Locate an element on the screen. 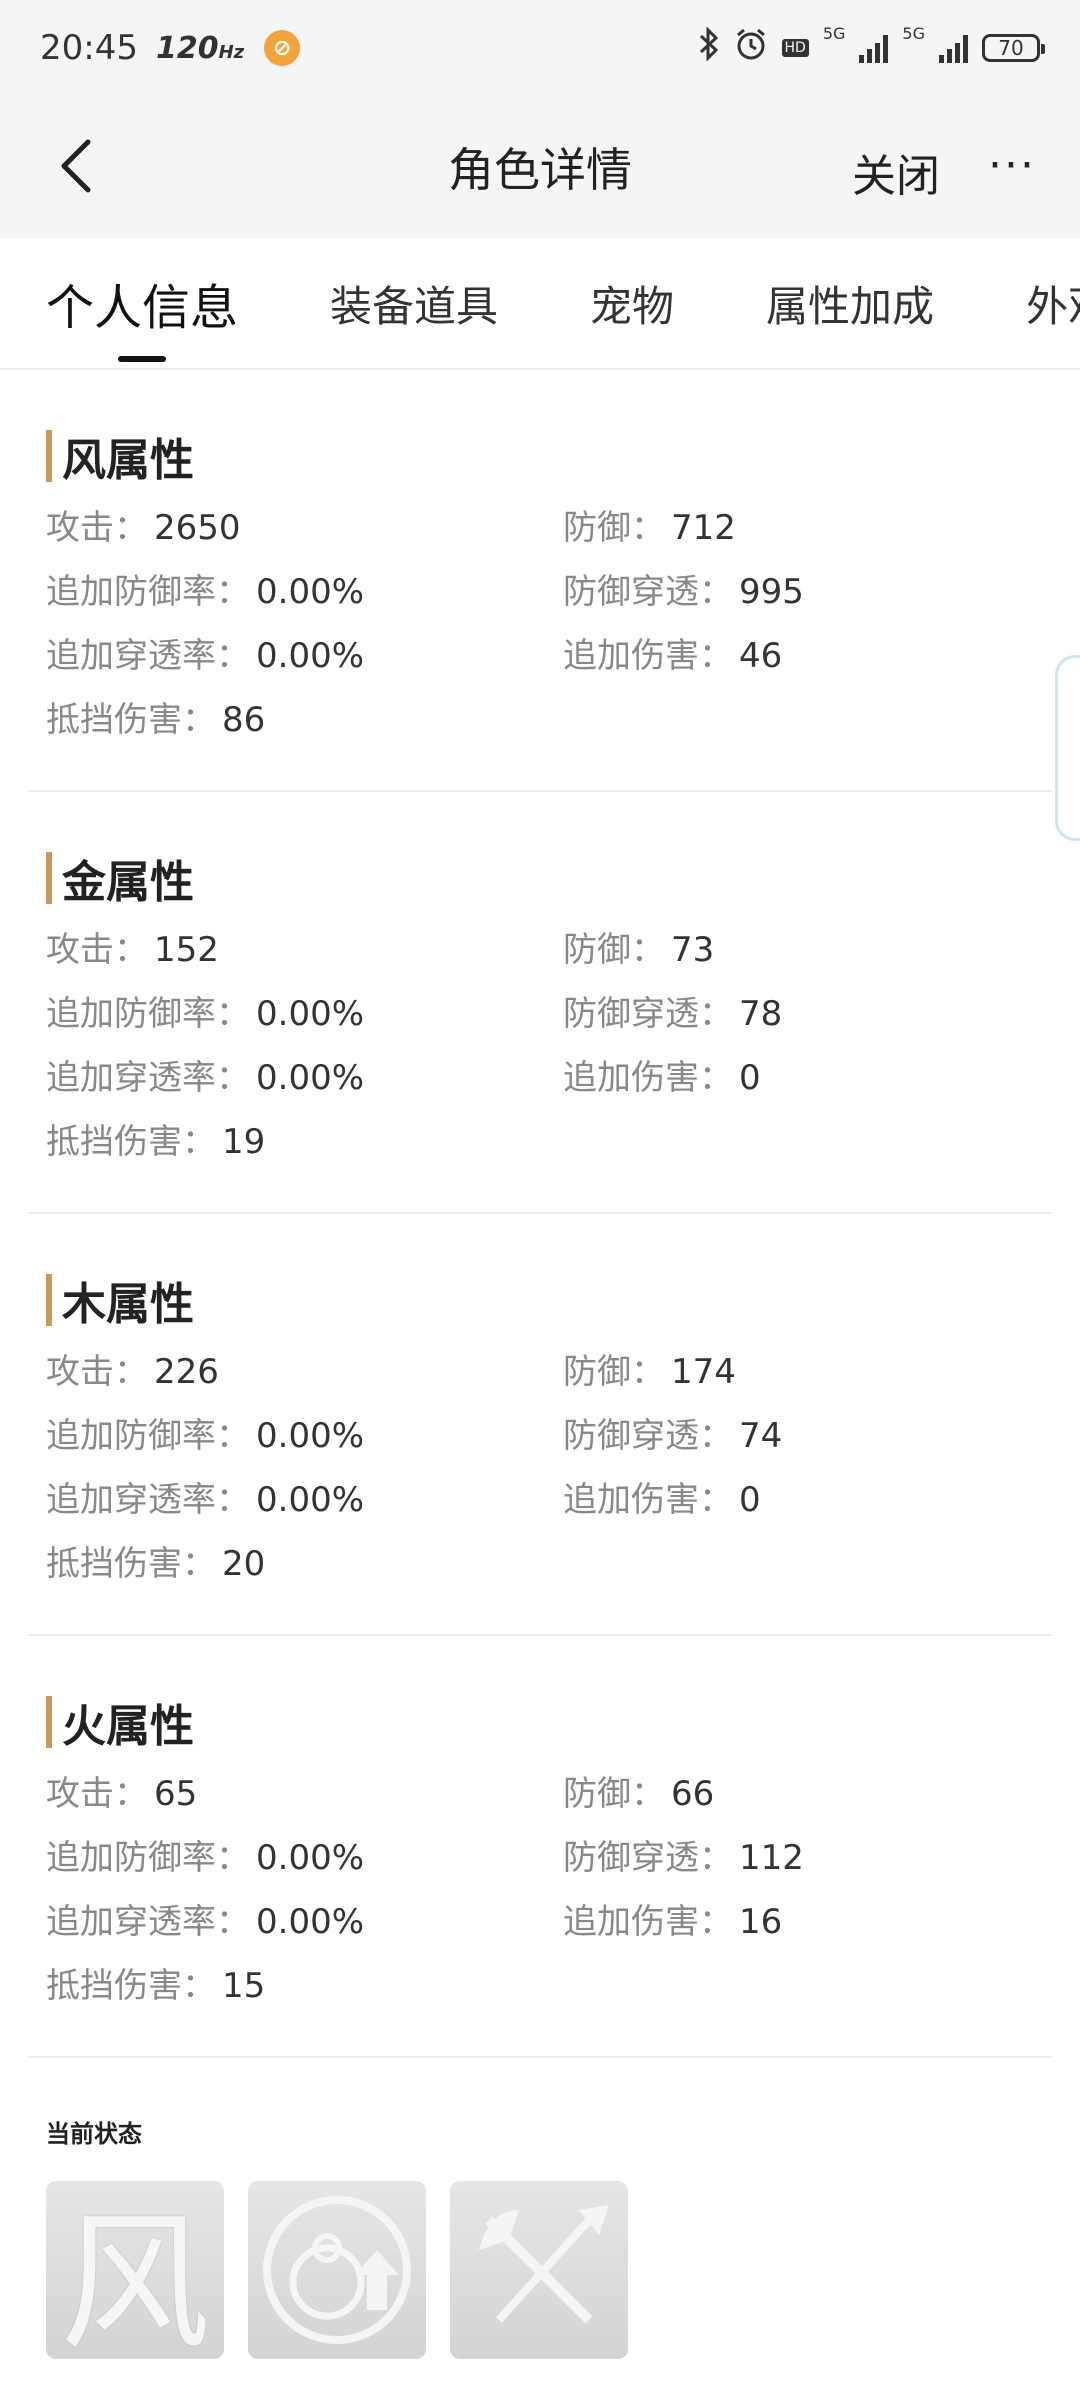 Image resolution: width=1080 pixels, height=2400 pixels. close-button: 关闭 is located at coordinates (896, 172).